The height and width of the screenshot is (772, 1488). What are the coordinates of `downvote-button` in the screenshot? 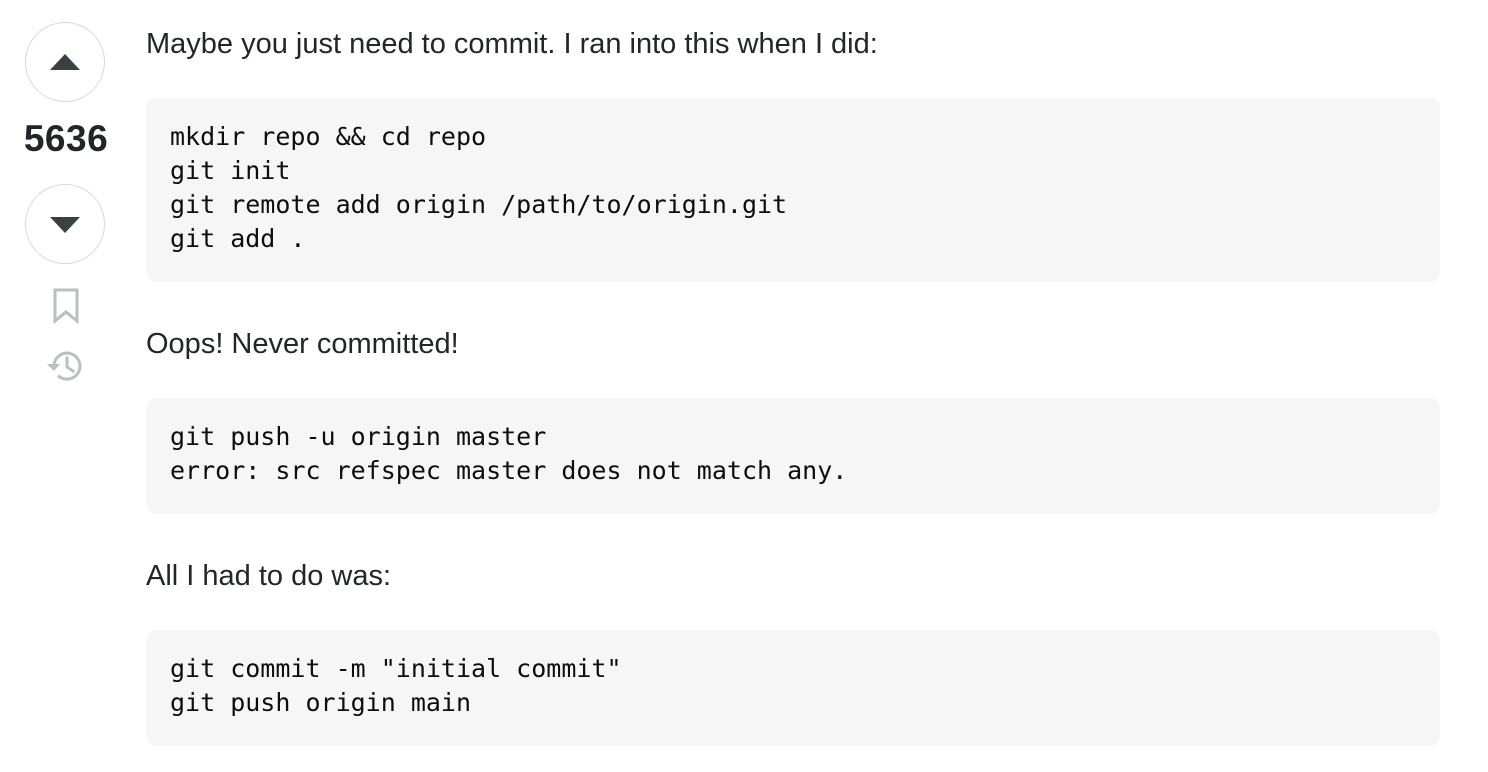 It's located at (65, 224).